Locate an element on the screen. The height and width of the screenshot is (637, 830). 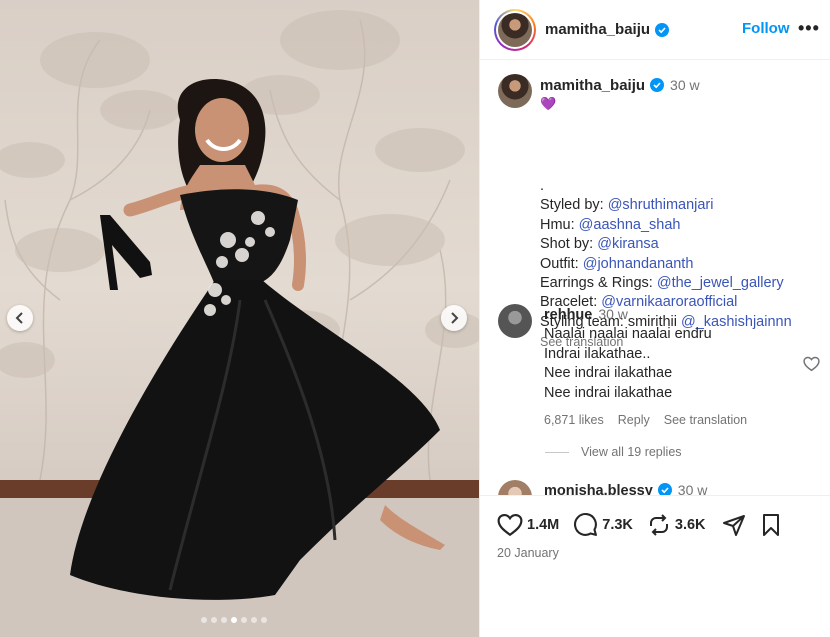
caption-line: Outfit: @johnandananth is located at coordinates (617, 263).